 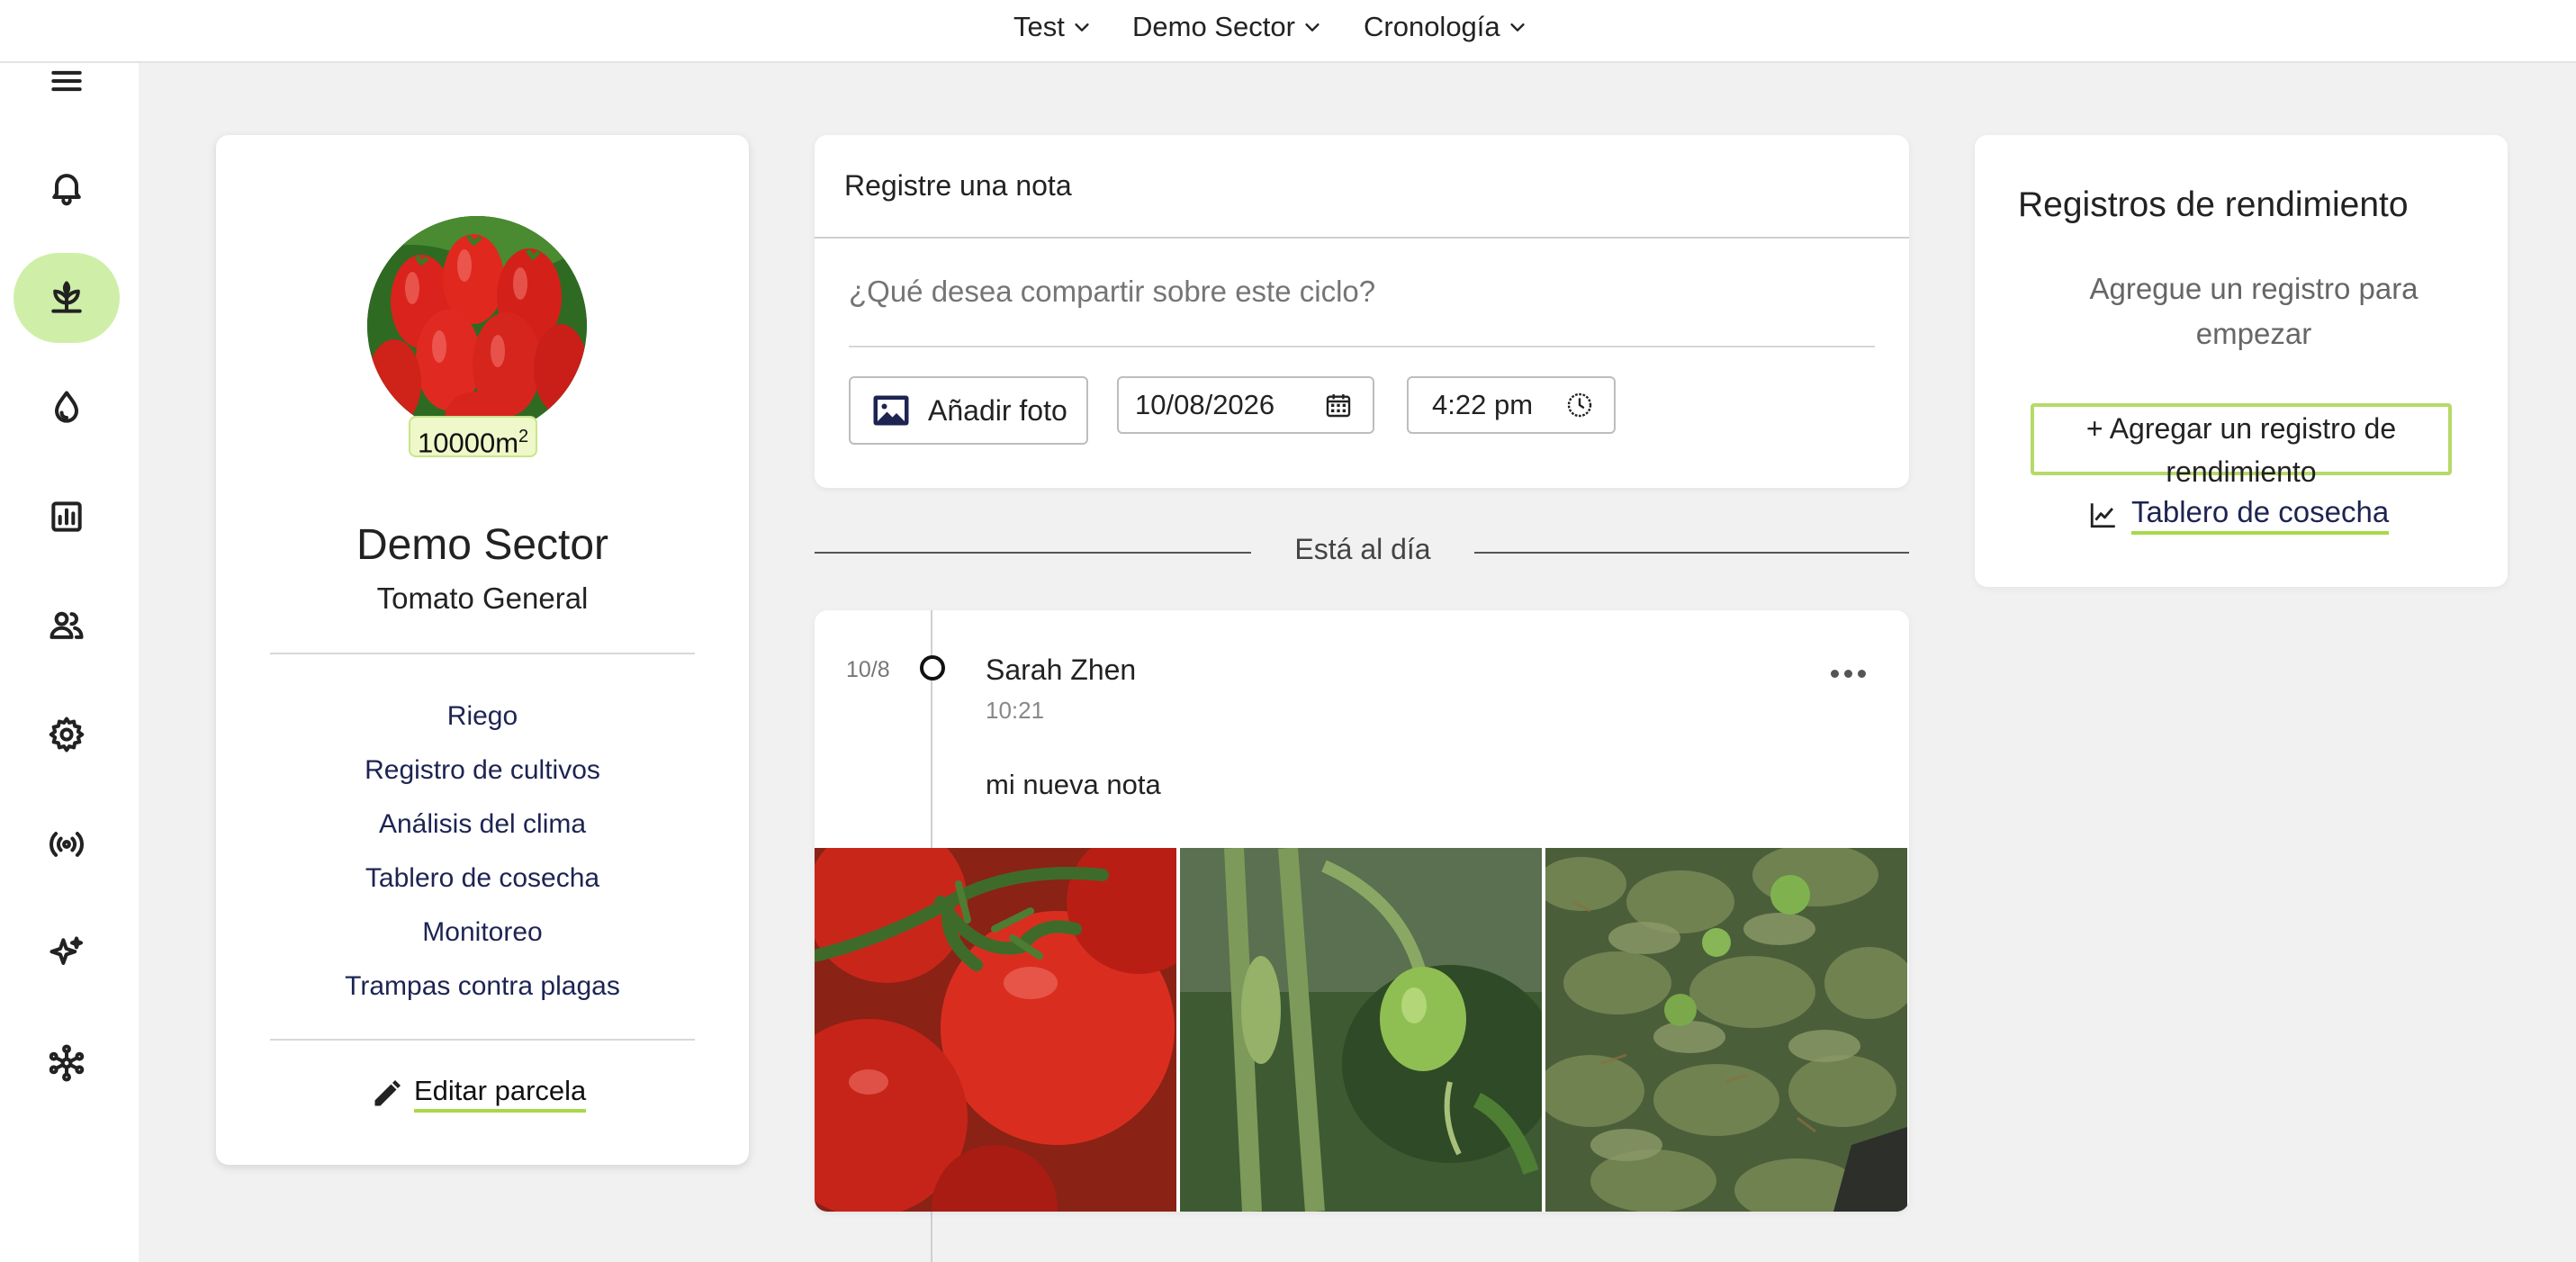 I want to click on image-icon, so click(x=891, y=410).